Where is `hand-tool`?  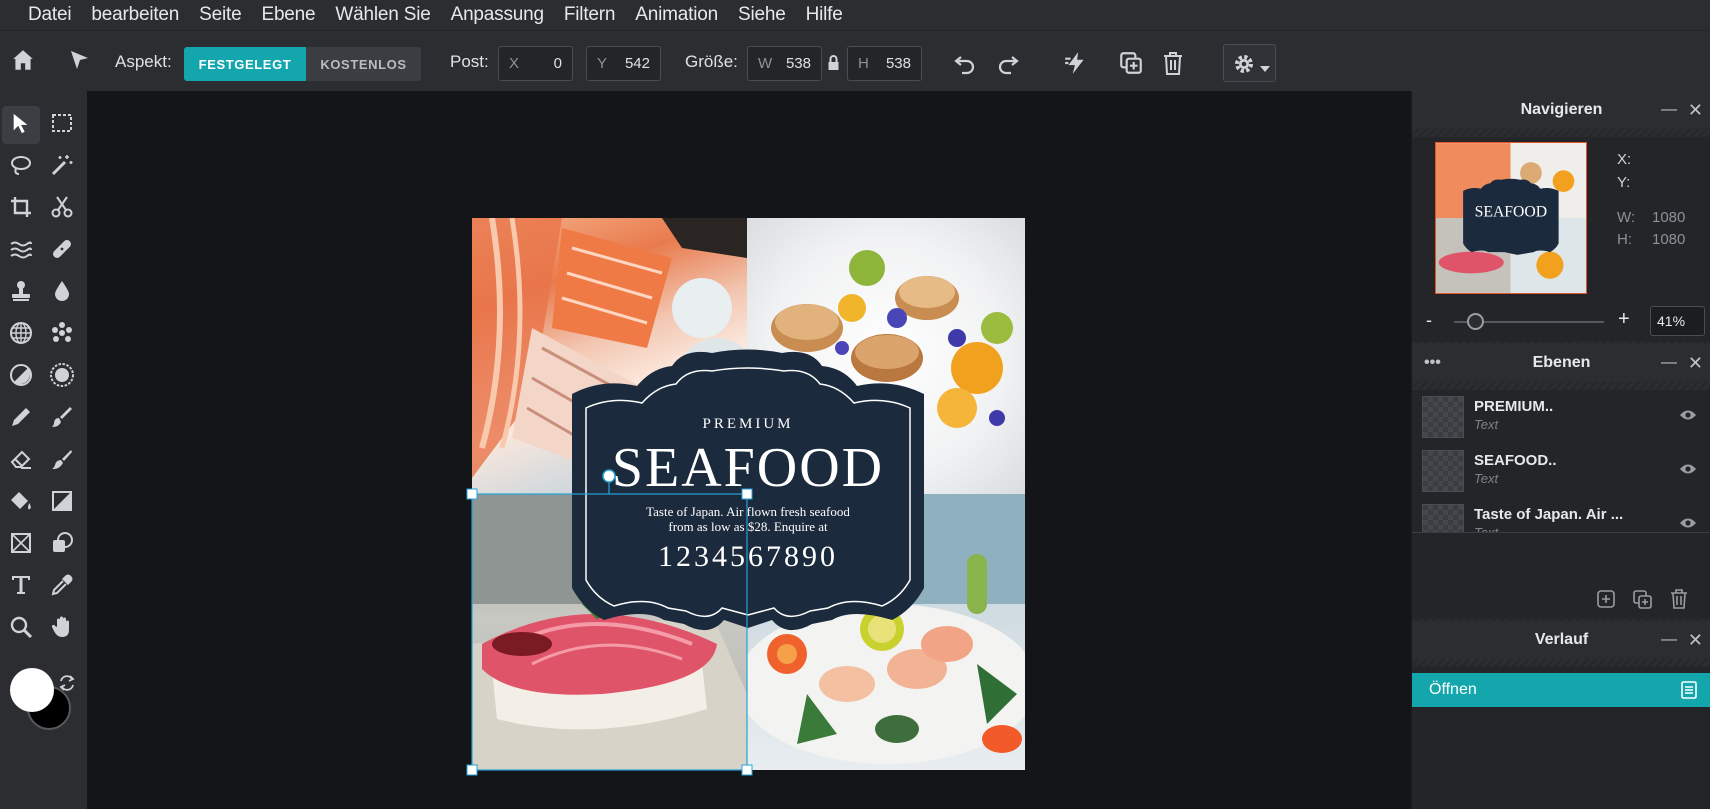 hand-tool is located at coordinates (62, 629).